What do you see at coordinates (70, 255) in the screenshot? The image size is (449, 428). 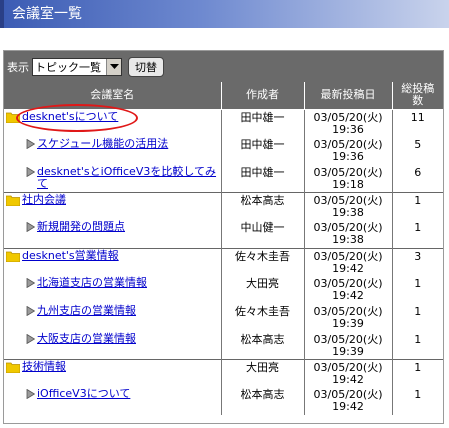 I see `room-link: desknet's営業情報` at bounding box center [70, 255].